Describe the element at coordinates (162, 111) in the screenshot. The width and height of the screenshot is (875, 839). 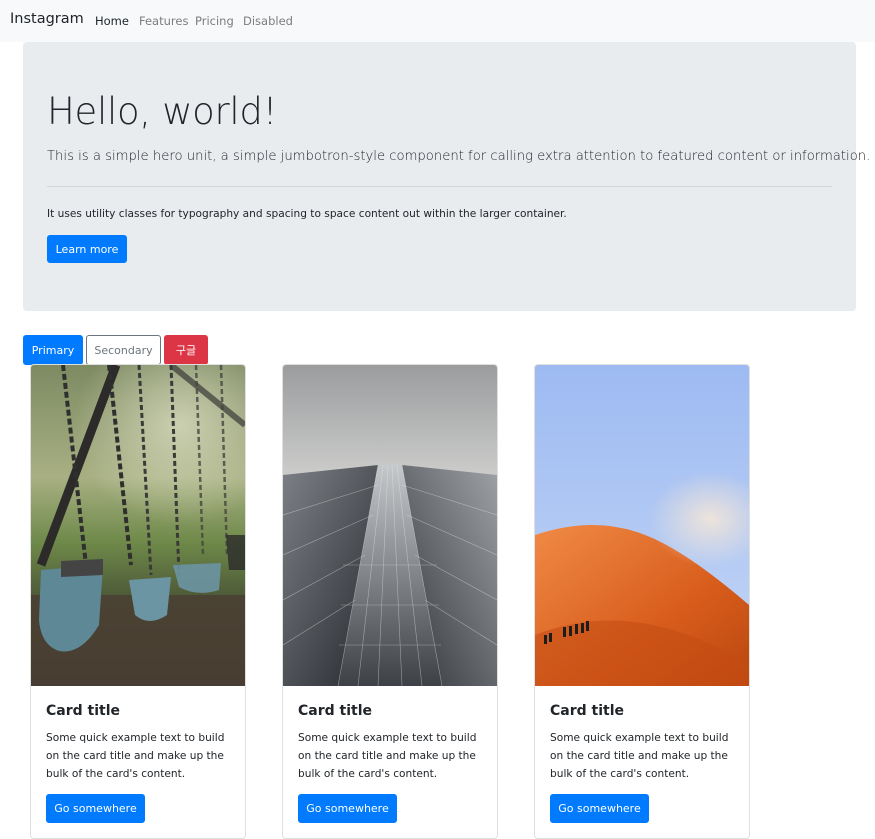
I see `hero-title: Hello, world!` at that location.